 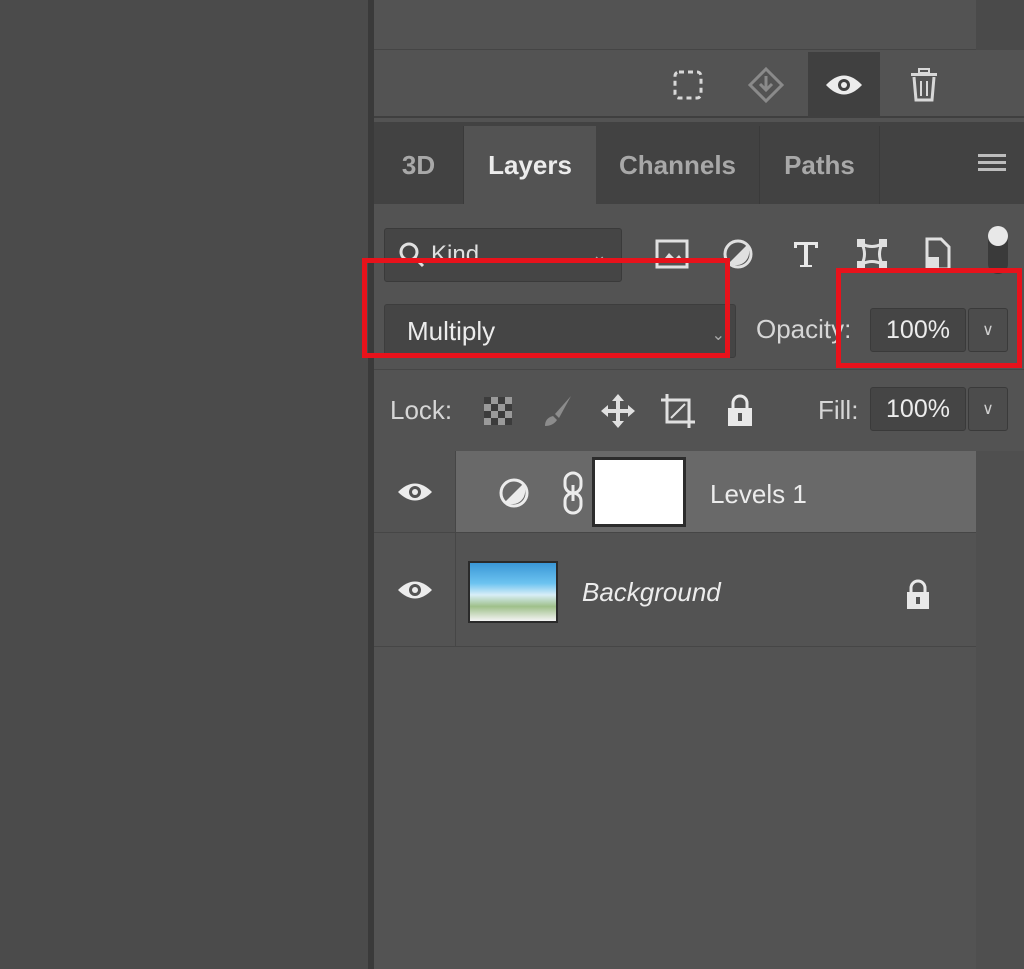 I want to click on layer-image-thumbnail, so click(x=513, y=592).